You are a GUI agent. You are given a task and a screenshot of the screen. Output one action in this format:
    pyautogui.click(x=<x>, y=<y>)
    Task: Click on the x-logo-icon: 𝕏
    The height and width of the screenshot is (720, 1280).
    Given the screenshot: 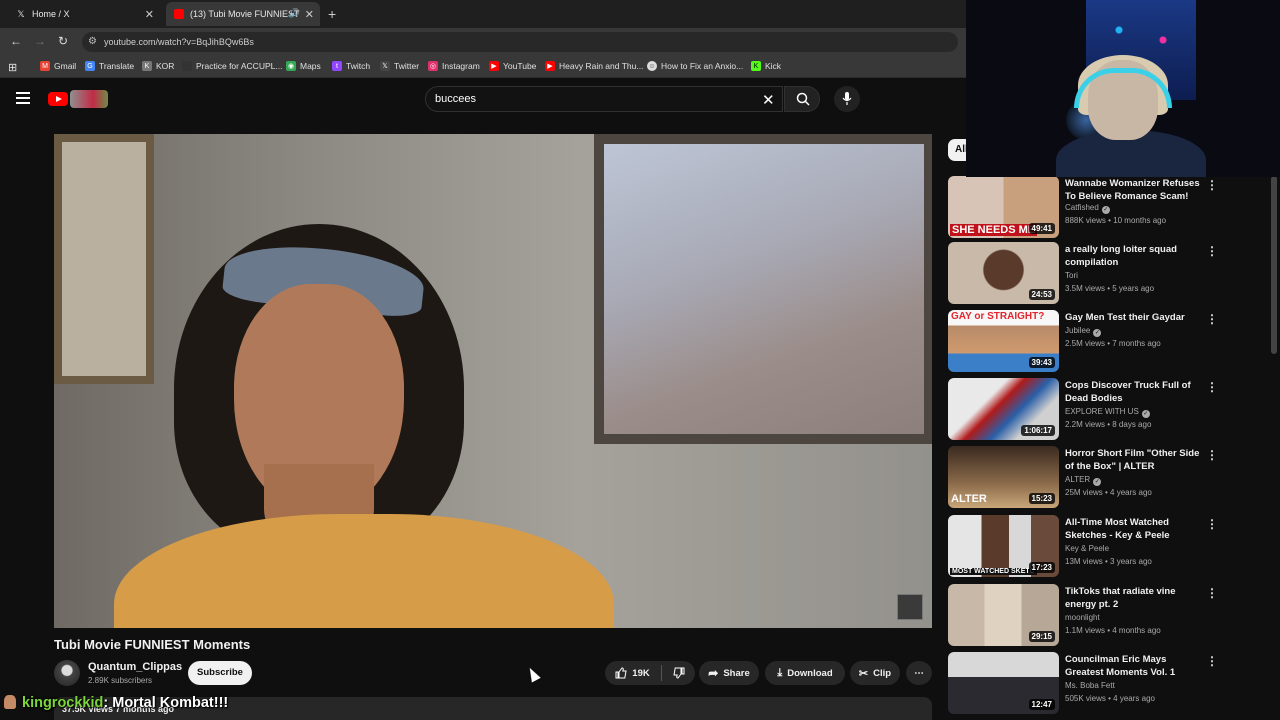 What is the action you would take?
    pyautogui.click(x=385, y=66)
    